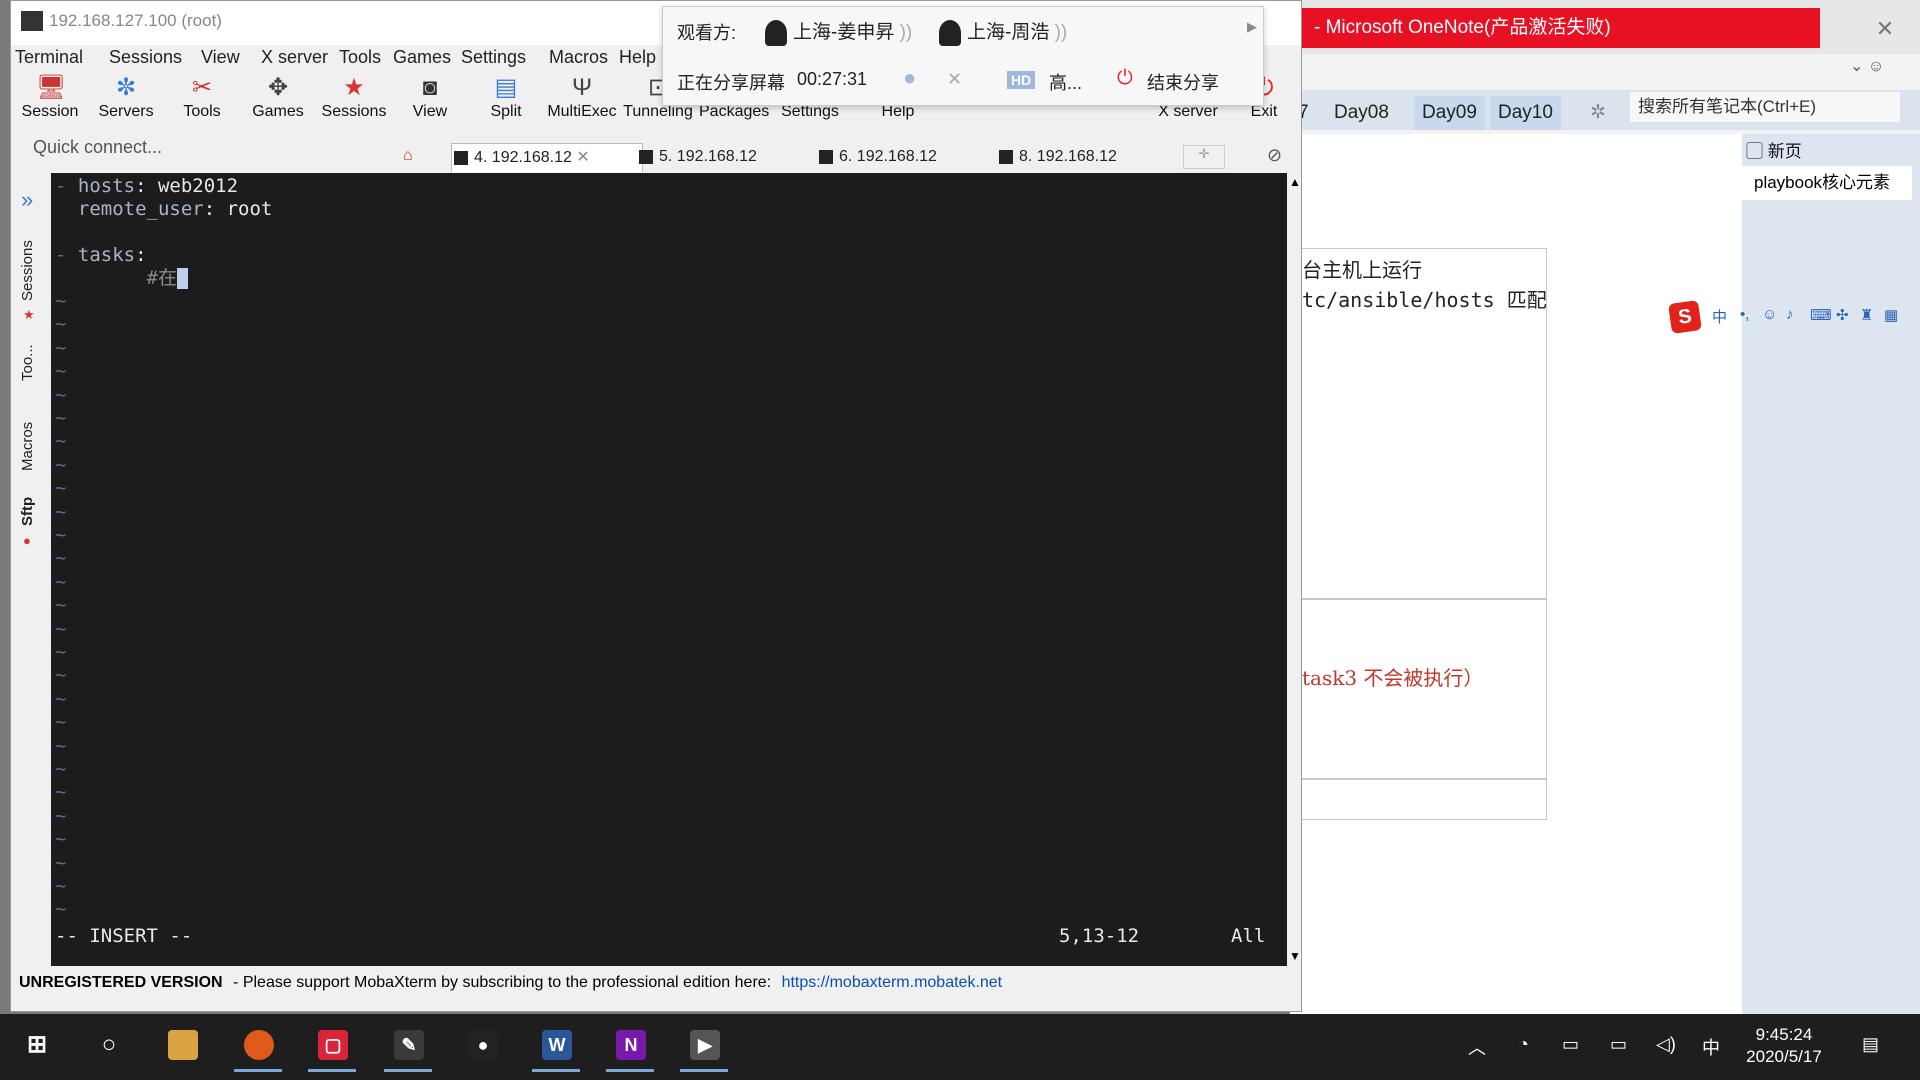 The height and width of the screenshot is (1080, 1920). Describe the element at coordinates (1393, 678) in the screenshot. I see `note-text: task3 不会被执行）` at that location.